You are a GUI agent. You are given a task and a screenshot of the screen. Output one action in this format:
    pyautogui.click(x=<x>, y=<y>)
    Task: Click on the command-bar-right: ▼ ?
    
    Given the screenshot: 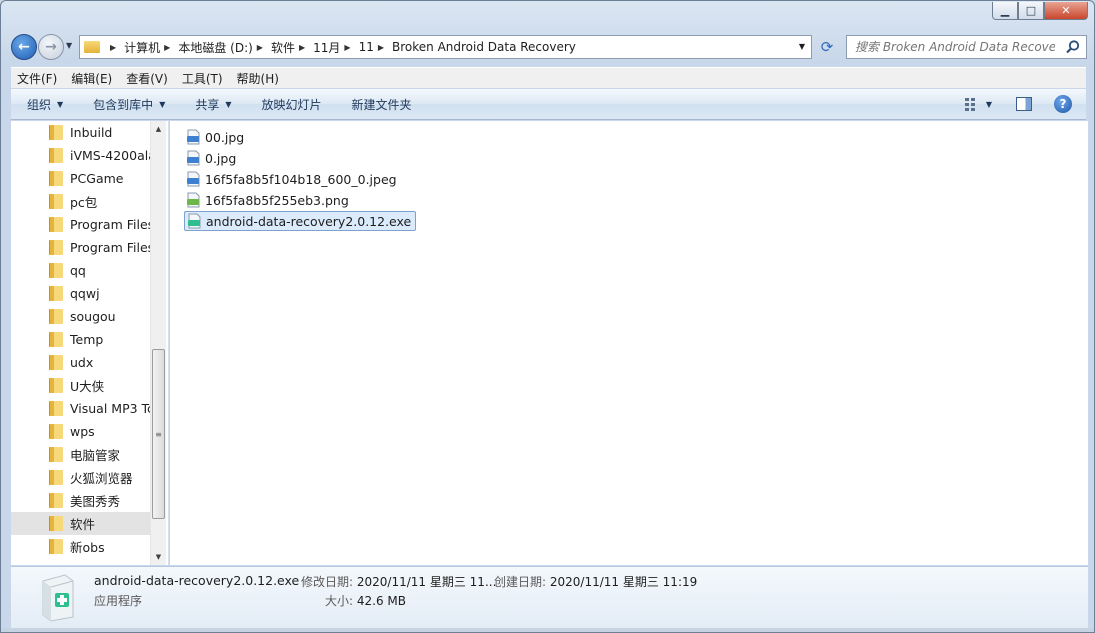 What is the action you would take?
    pyautogui.click(x=1018, y=104)
    